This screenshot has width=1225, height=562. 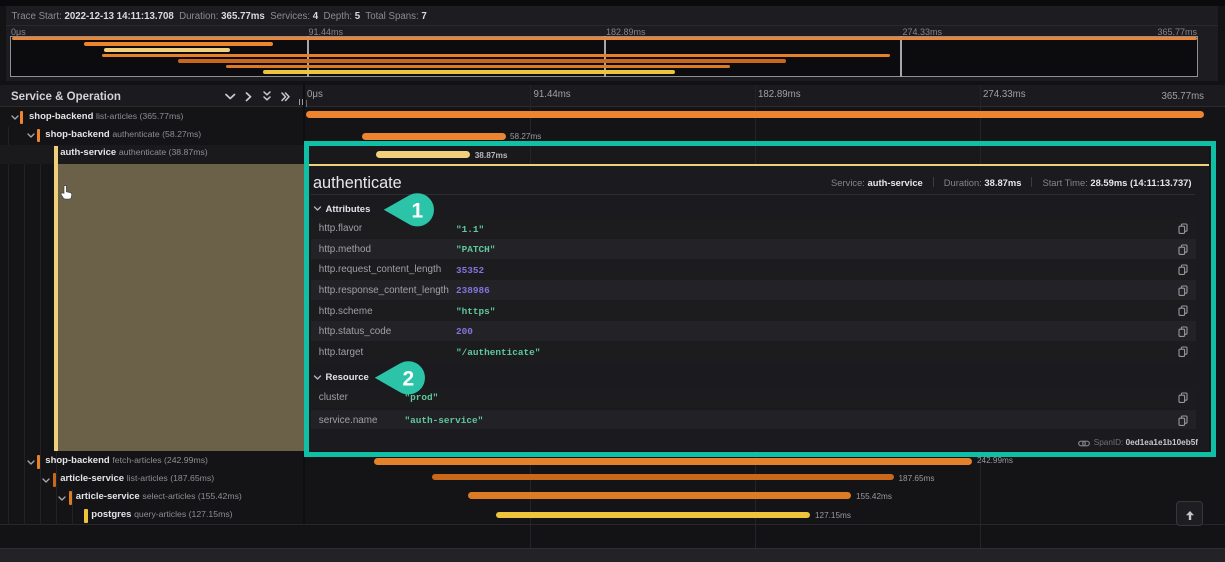 What do you see at coordinates (417, 210) in the screenshot?
I see `svg-text: 1` at bounding box center [417, 210].